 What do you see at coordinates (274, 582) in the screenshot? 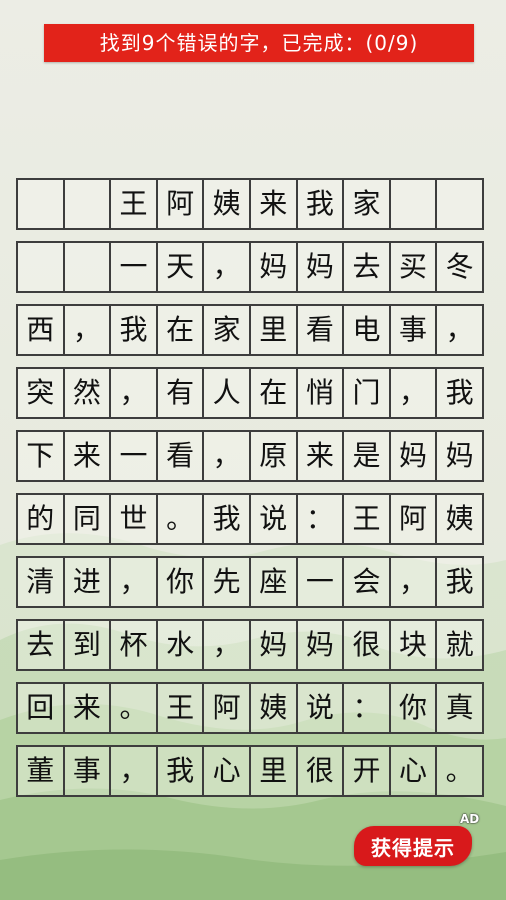
I see `char-cell: 座` at bounding box center [274, 582].